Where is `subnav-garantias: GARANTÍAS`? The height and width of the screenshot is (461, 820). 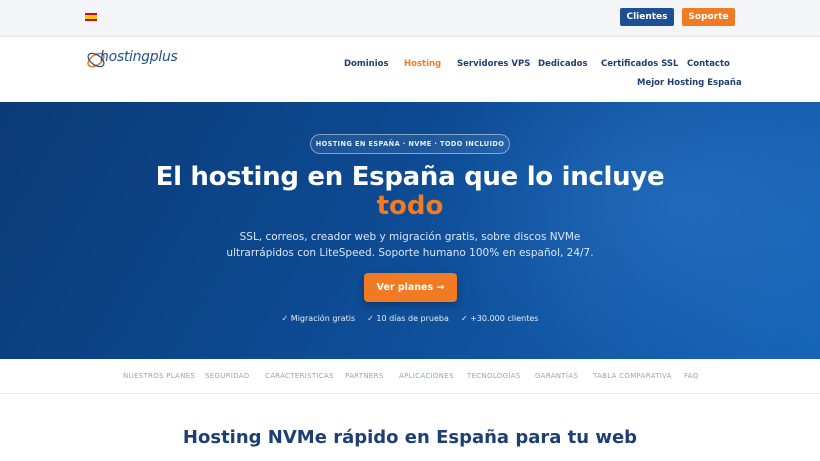
subnav-garantias: GARANTÍAS is located at coordinates (556, 376).